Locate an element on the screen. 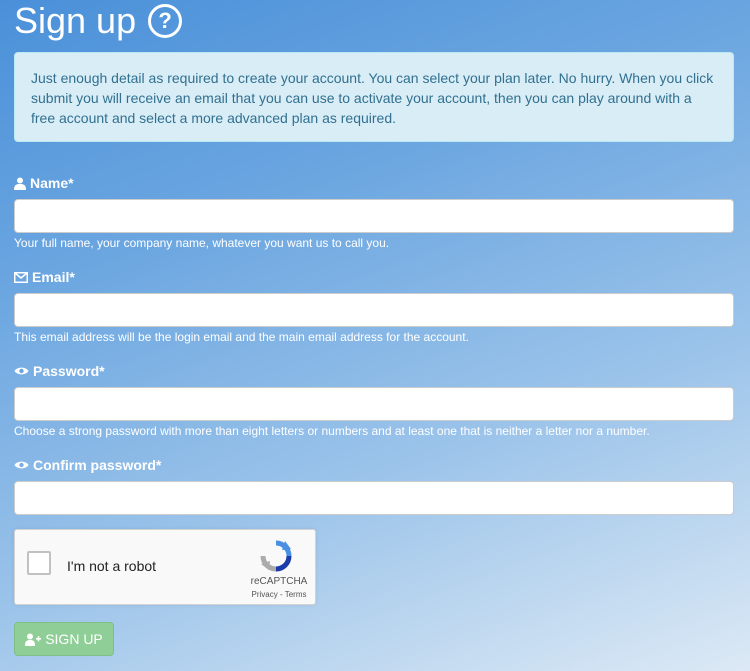 The width and height of the screenshot is (750, 671). name-label: Name* is located at coordinates (44, 183).